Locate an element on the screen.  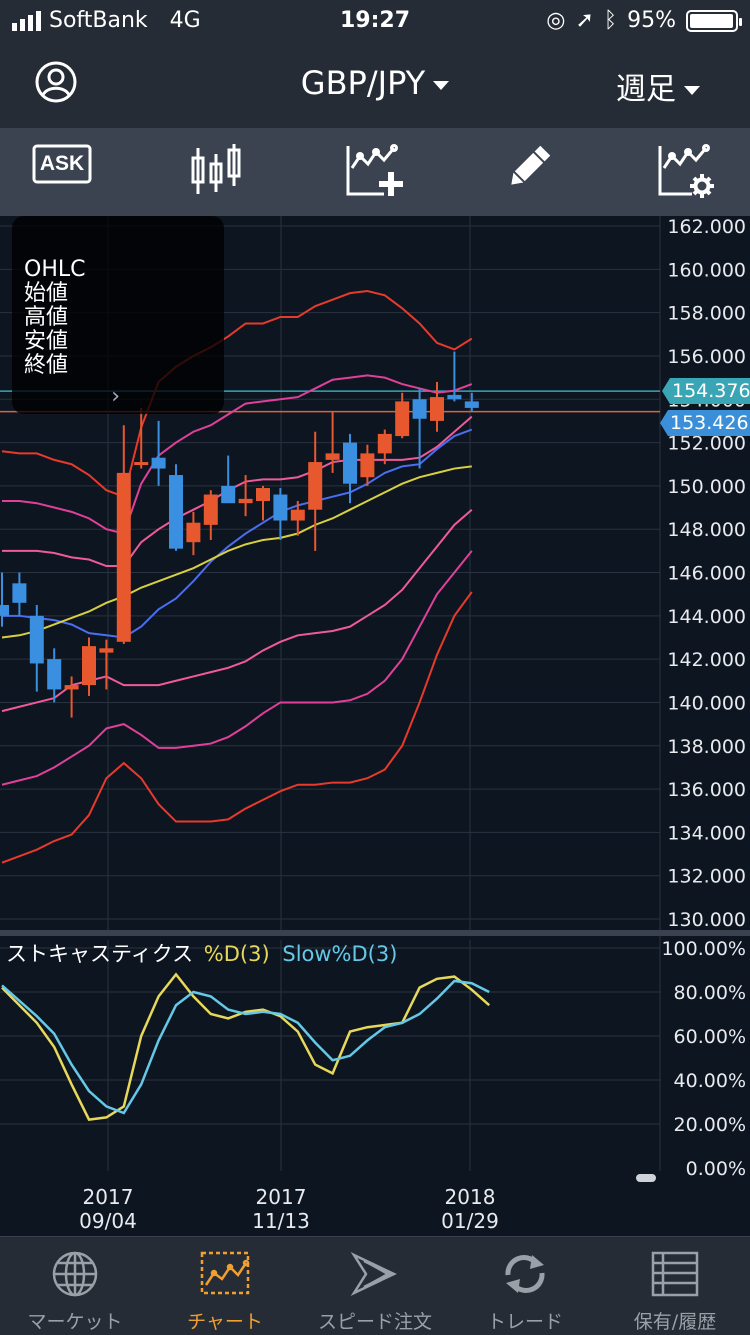
stochastic-slowd-label: Slow%D(3) is located at coordinates (340, 954).